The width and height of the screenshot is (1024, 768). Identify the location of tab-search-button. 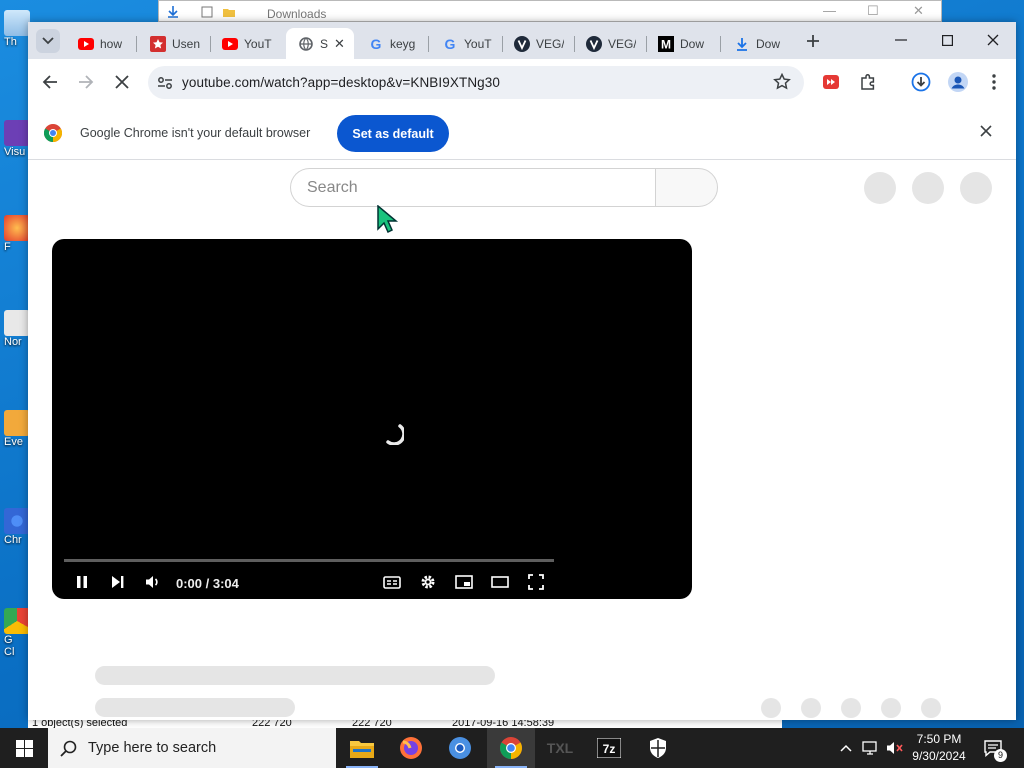
(48, 41).